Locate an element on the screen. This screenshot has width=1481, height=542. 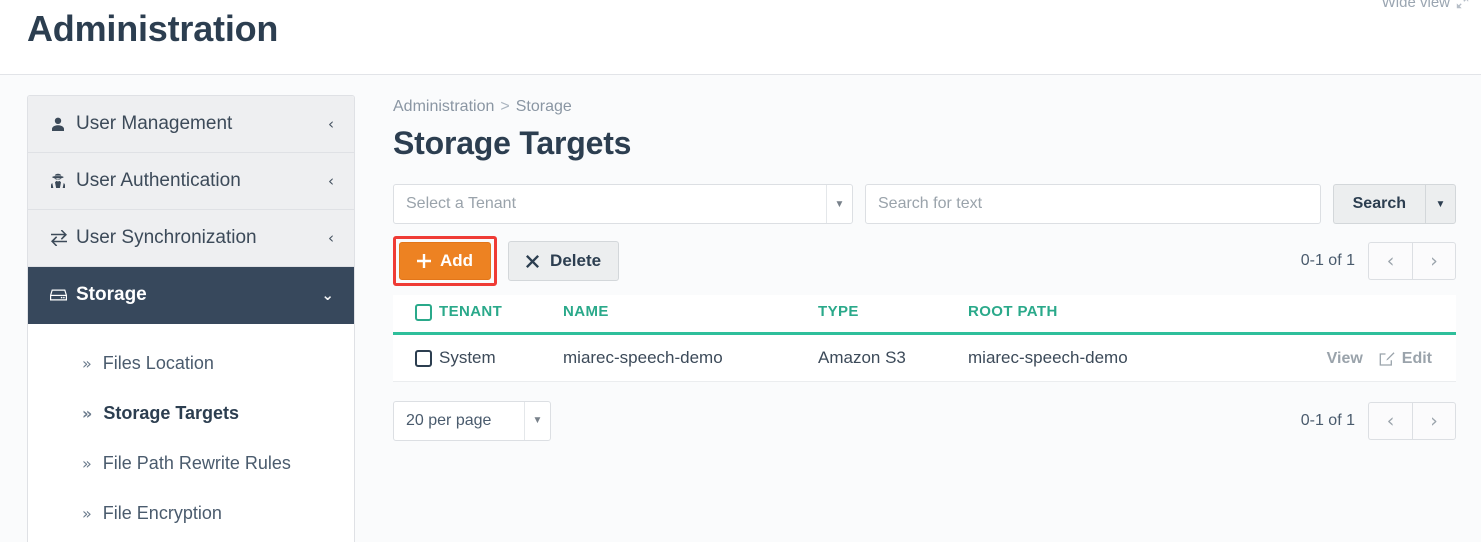
pagination-bottom-next-chevron-right-icon: › is located at coordinates (1434, 420).